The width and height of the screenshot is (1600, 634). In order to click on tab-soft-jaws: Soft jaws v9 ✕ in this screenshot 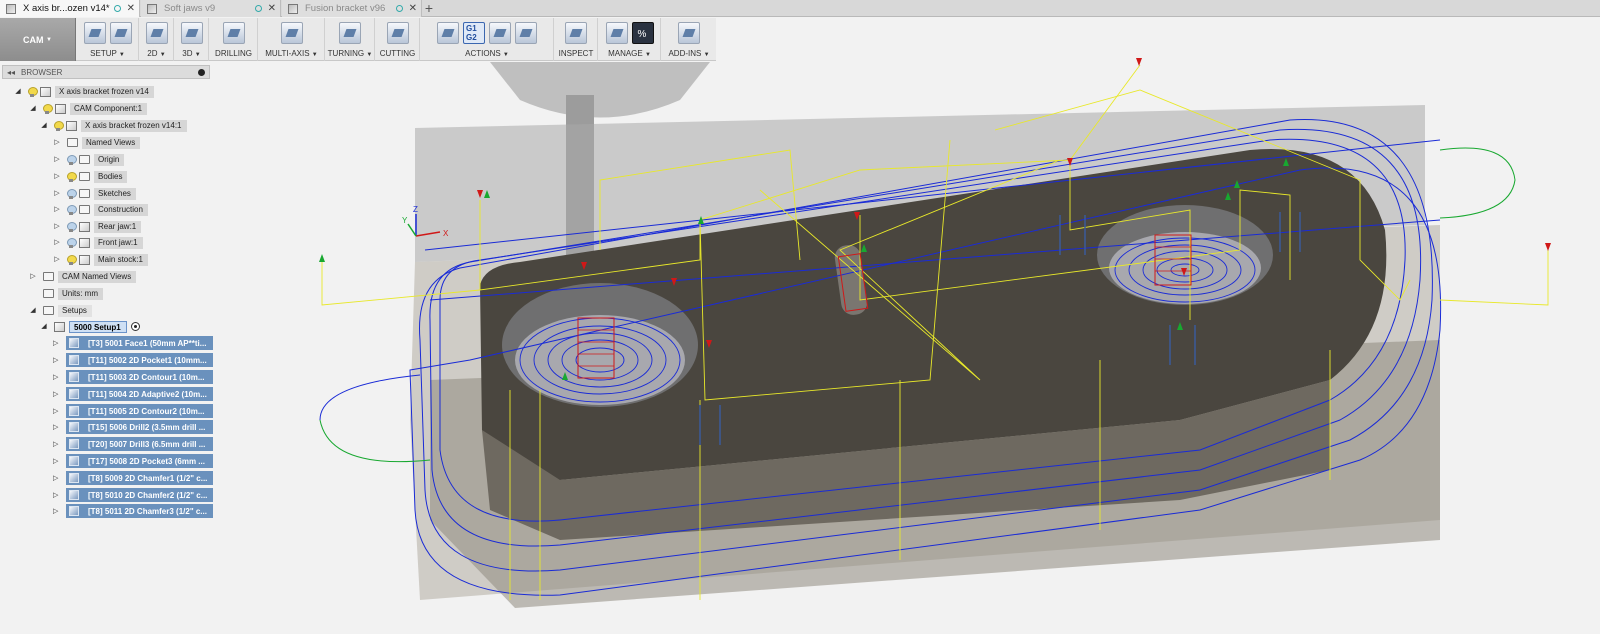, I will do `click(211, 8)`.